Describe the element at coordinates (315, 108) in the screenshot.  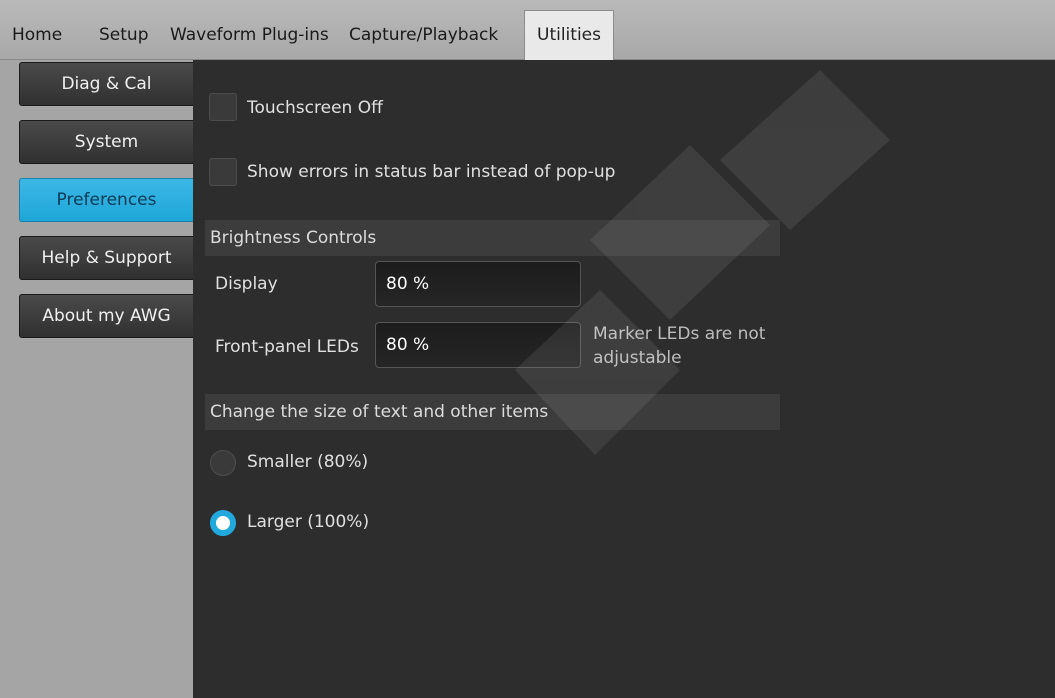
I see `touchscreen-off-label: Touchscreen Off` at that location.